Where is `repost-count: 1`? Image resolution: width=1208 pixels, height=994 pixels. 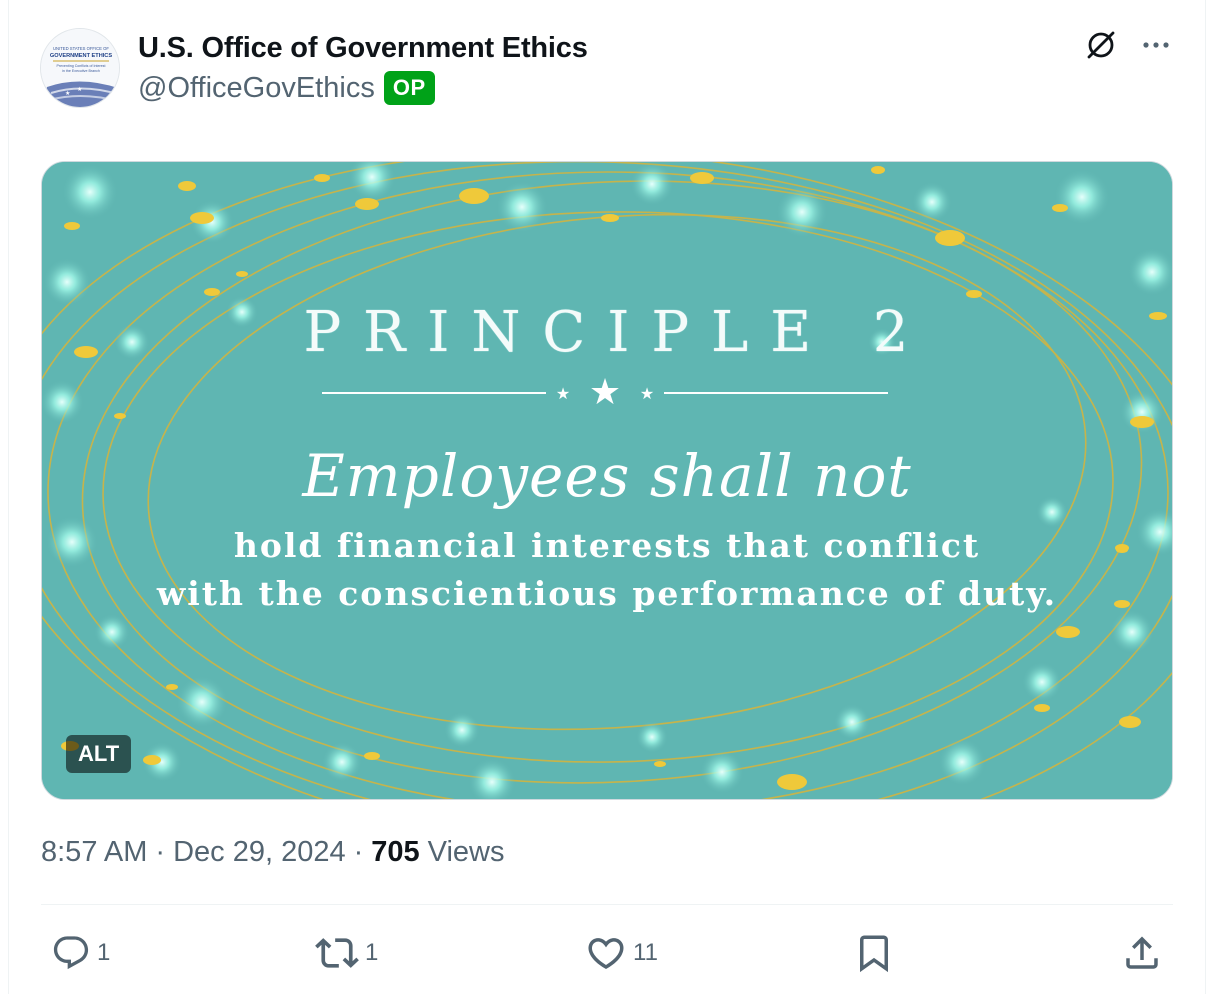
repost-count: 1 is located at coordinates (372, 952).